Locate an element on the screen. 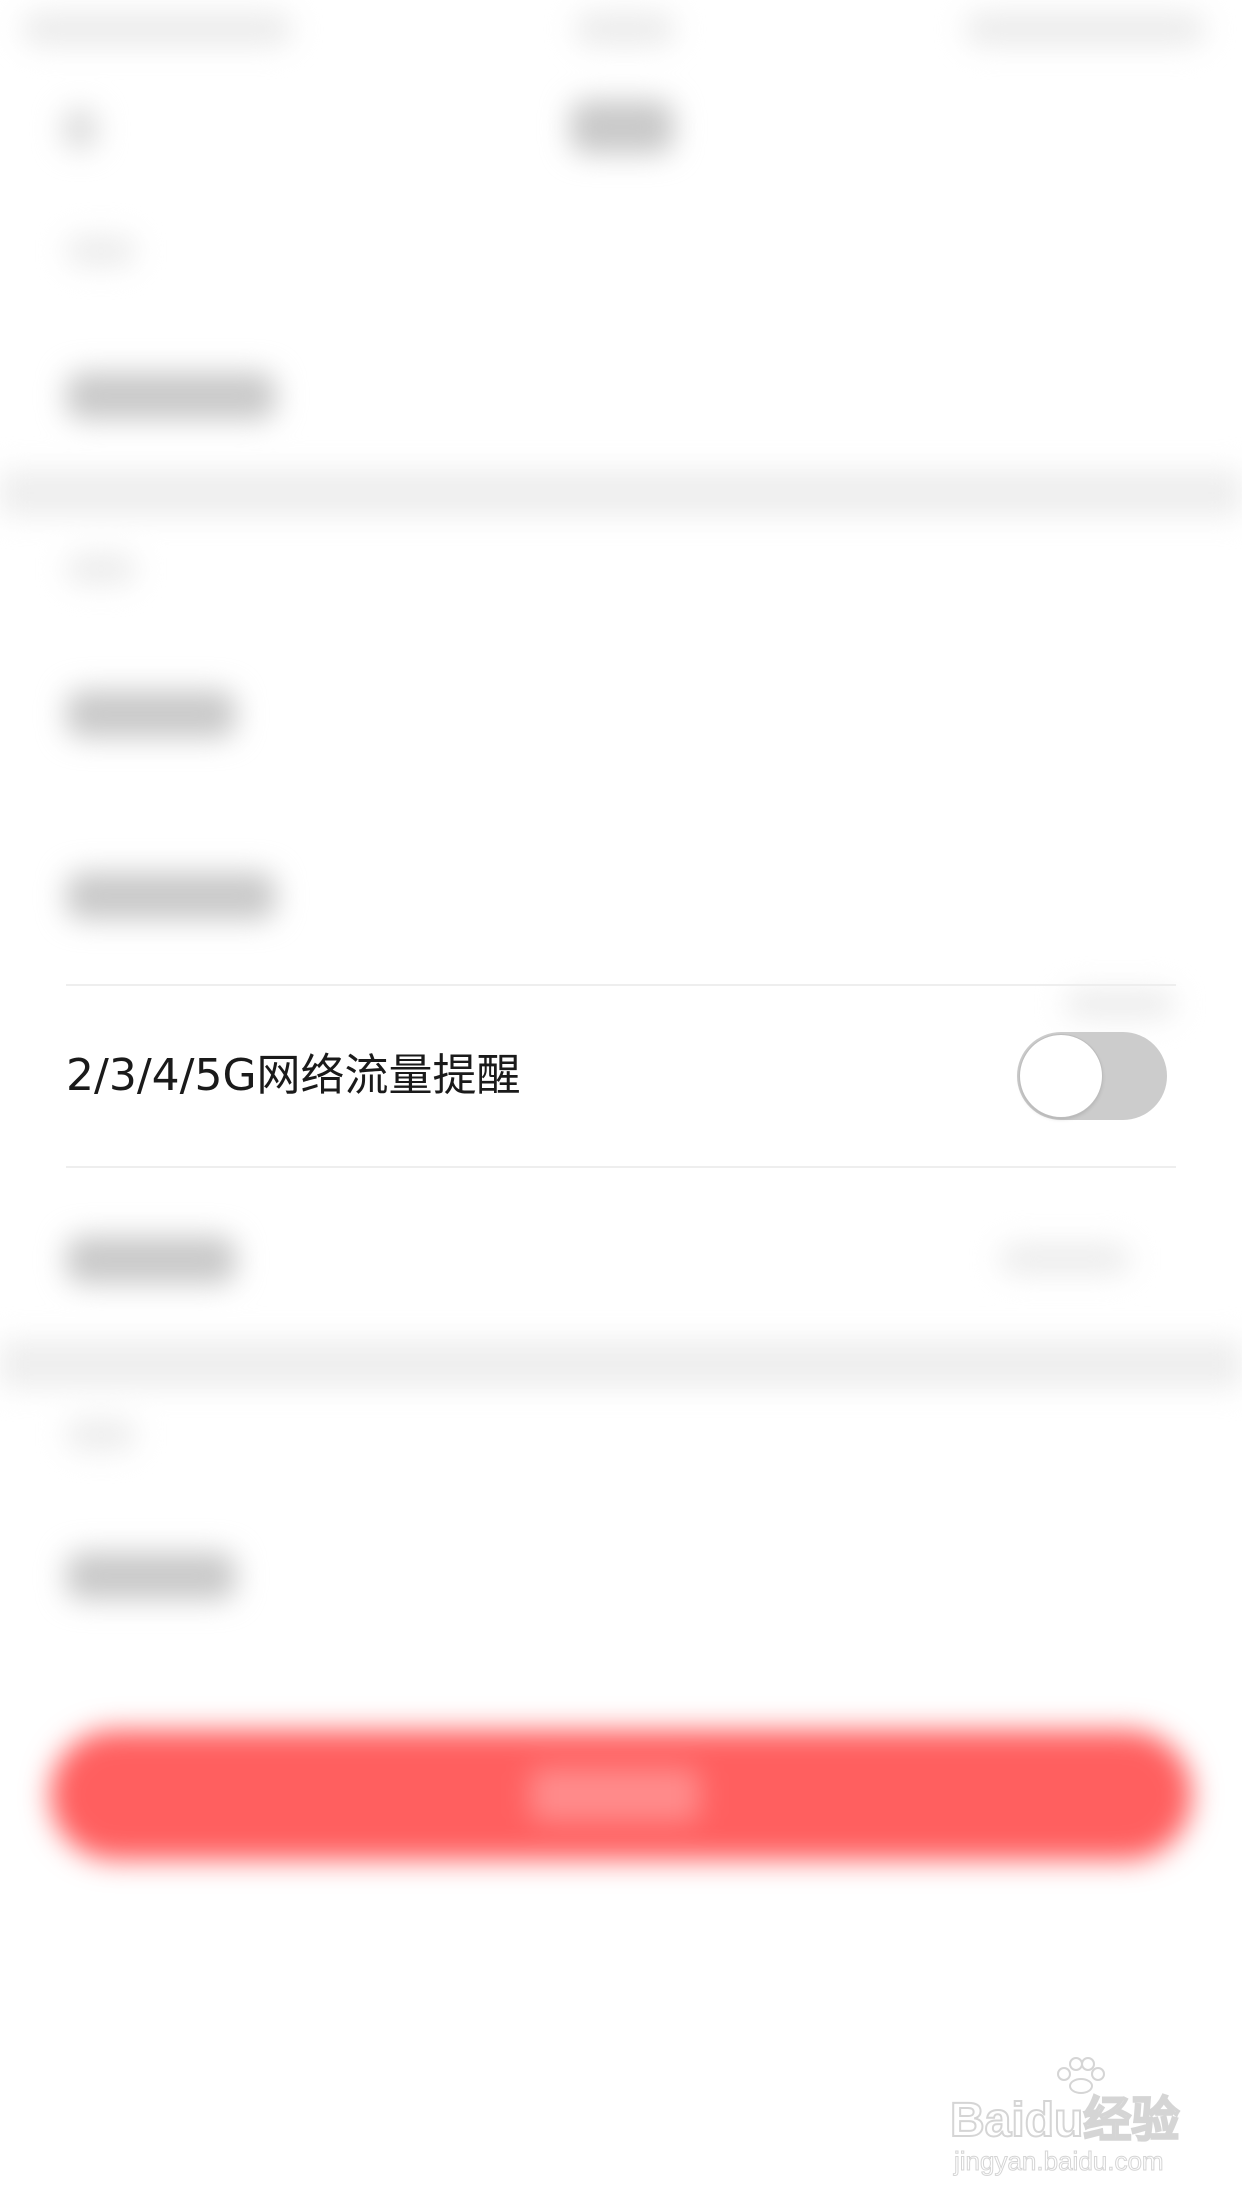 Image resolution: width=1242 pixels, height=2208 pixels. network-traffic-alert-label: 2/3/4/5G网络流量提醒 is located at coordinates (293, 1075).